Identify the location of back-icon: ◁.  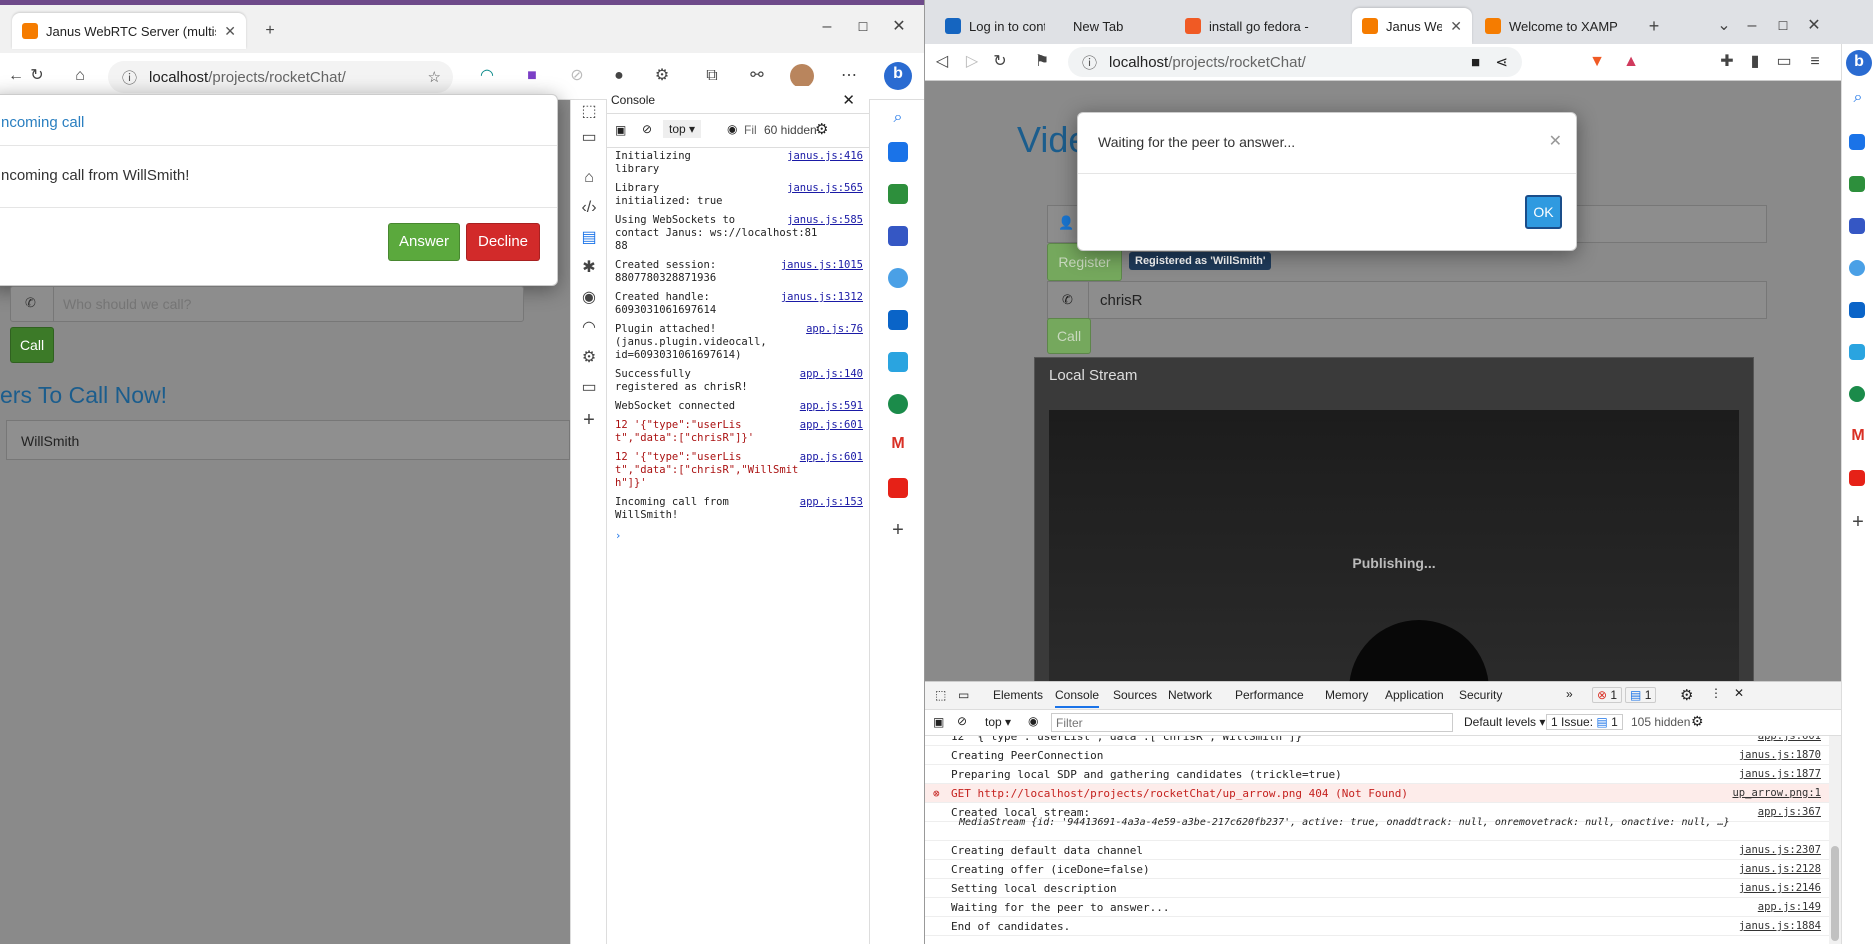
(942, 62).